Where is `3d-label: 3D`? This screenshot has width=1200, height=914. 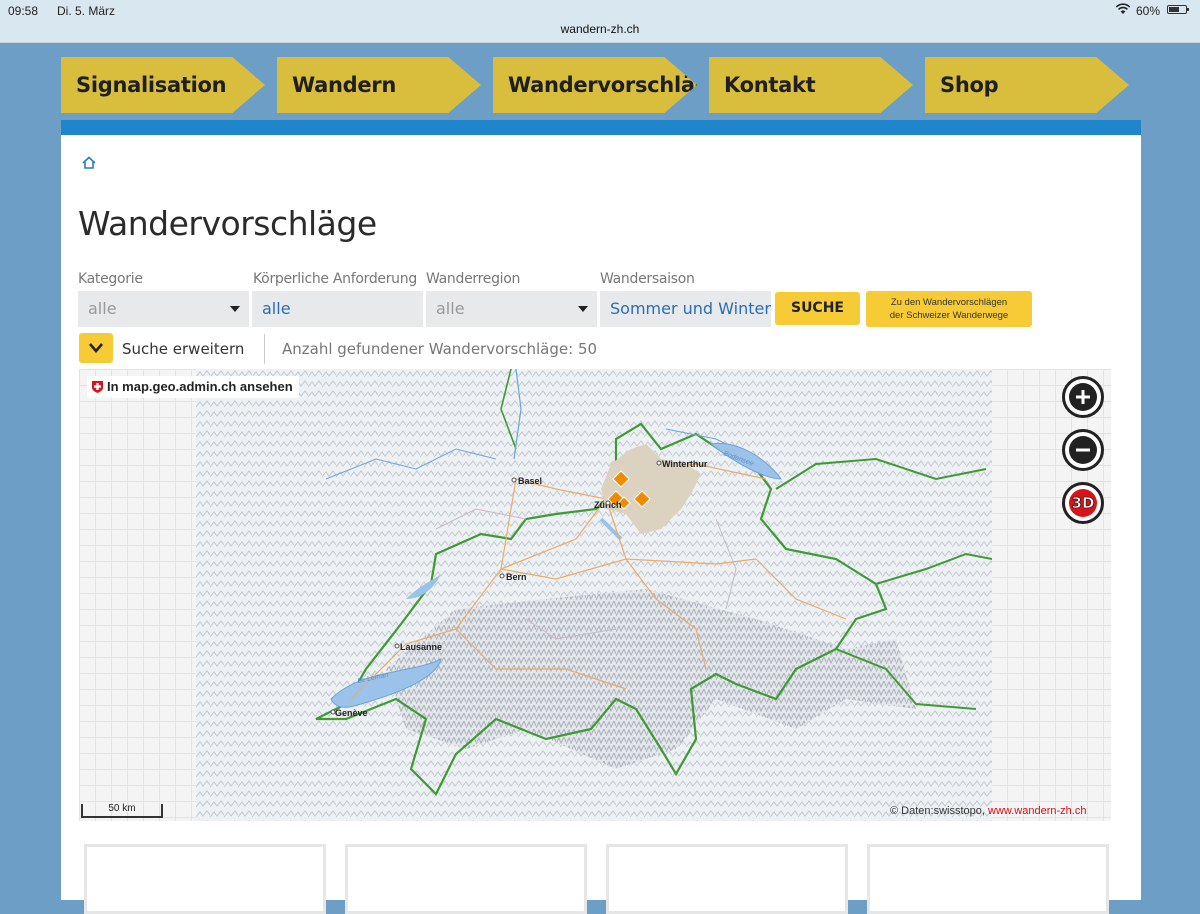 3d-label: 3D is located at coordinates (1083, 503).